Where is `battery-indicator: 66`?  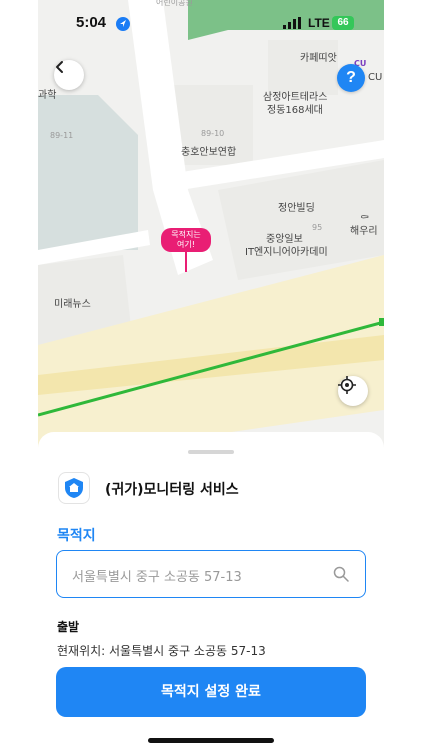
battery-indicator: 66 is located at coordinates (343, 23).